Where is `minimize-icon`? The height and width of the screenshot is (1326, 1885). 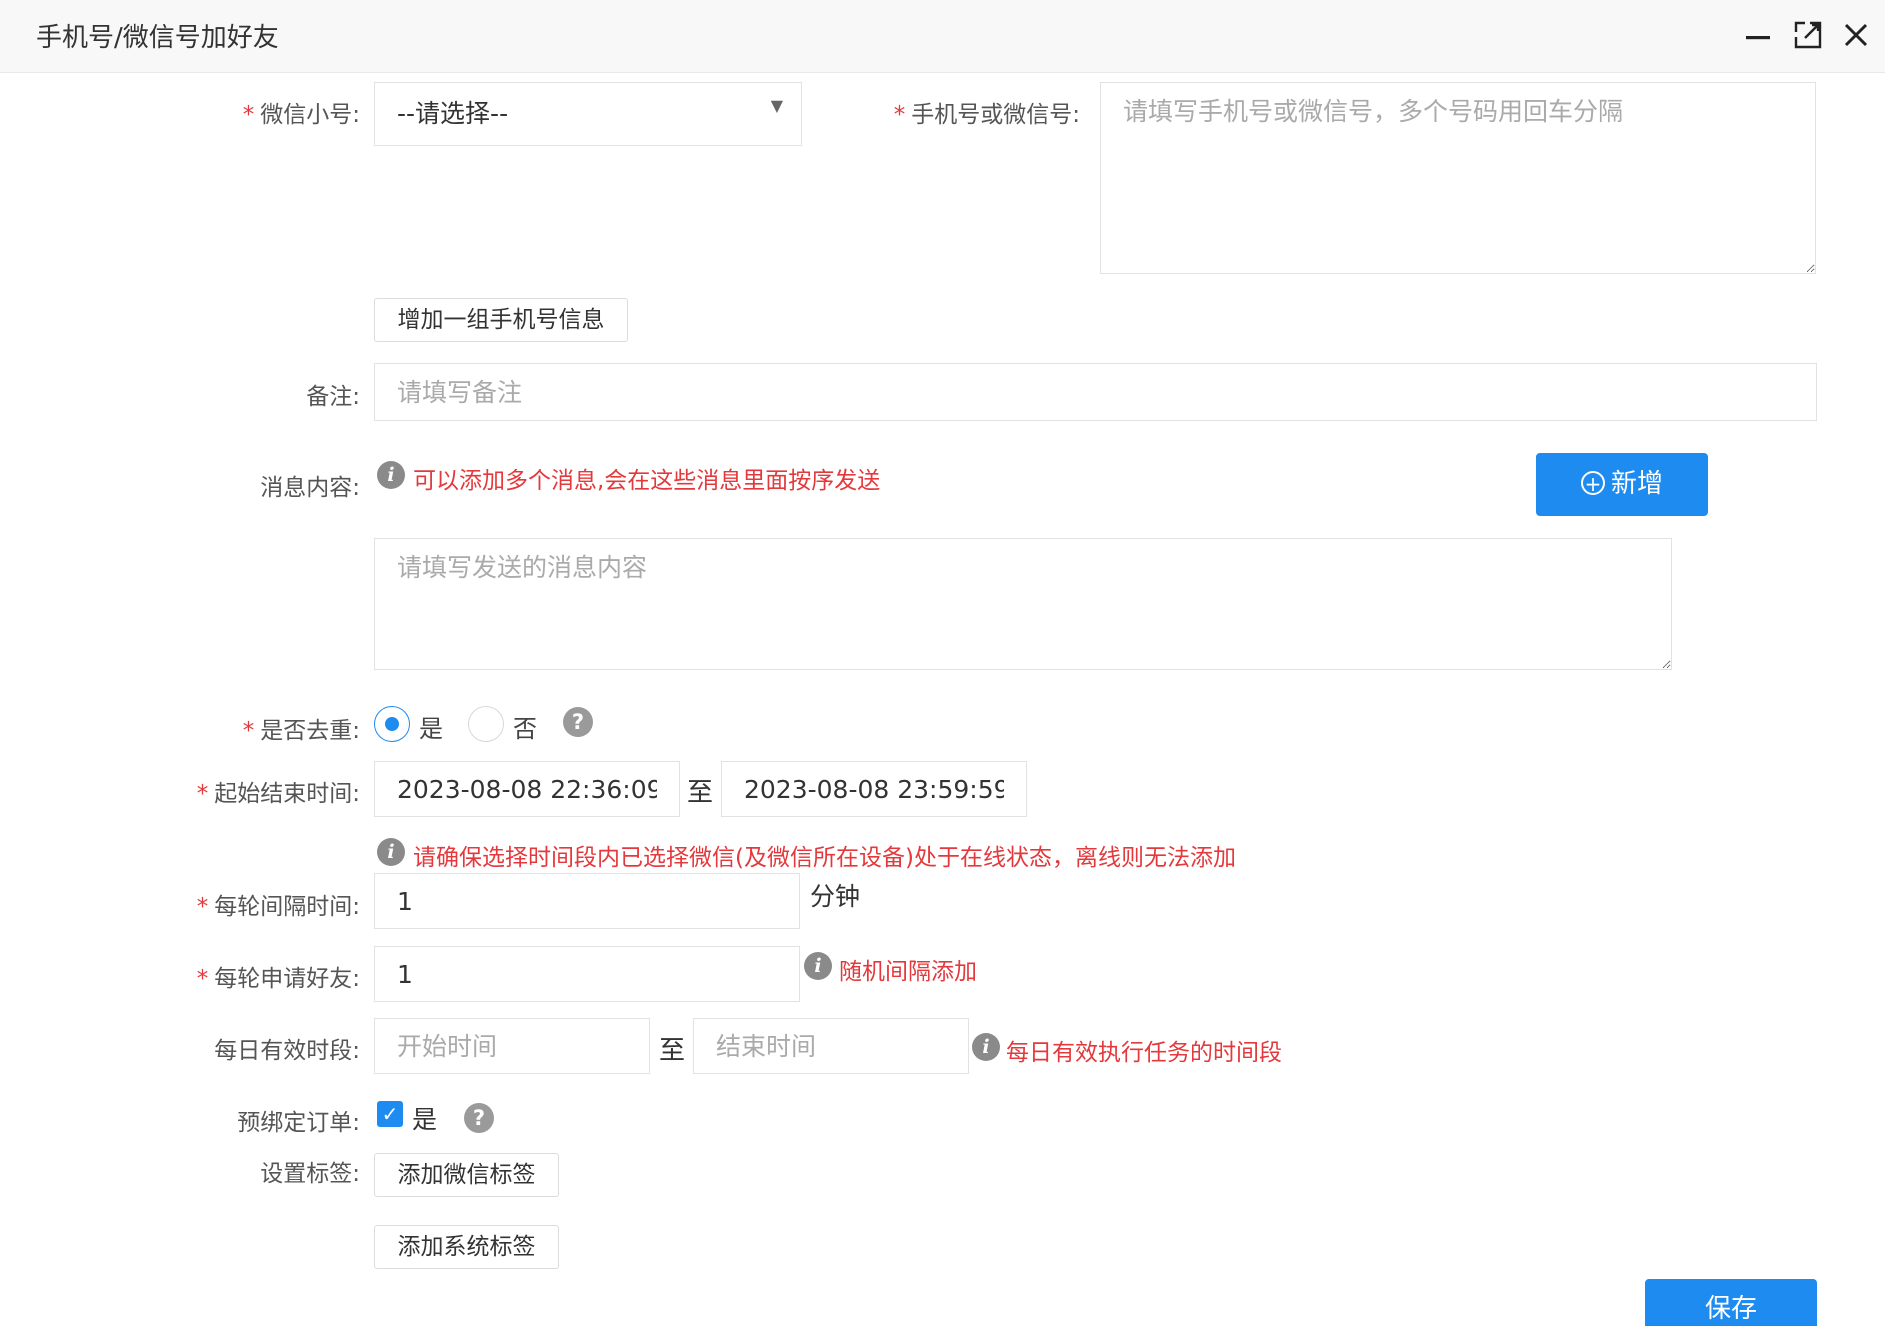
minimize-icon is located at coordinates (1758, 38).